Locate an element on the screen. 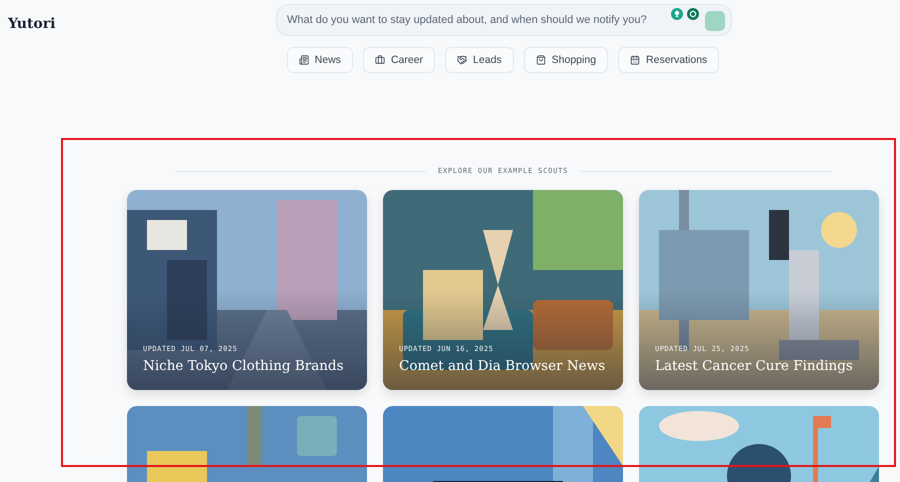 The height and width of the screenshot is (482, 900). assistant-icon is located at coordinates (693, 14).